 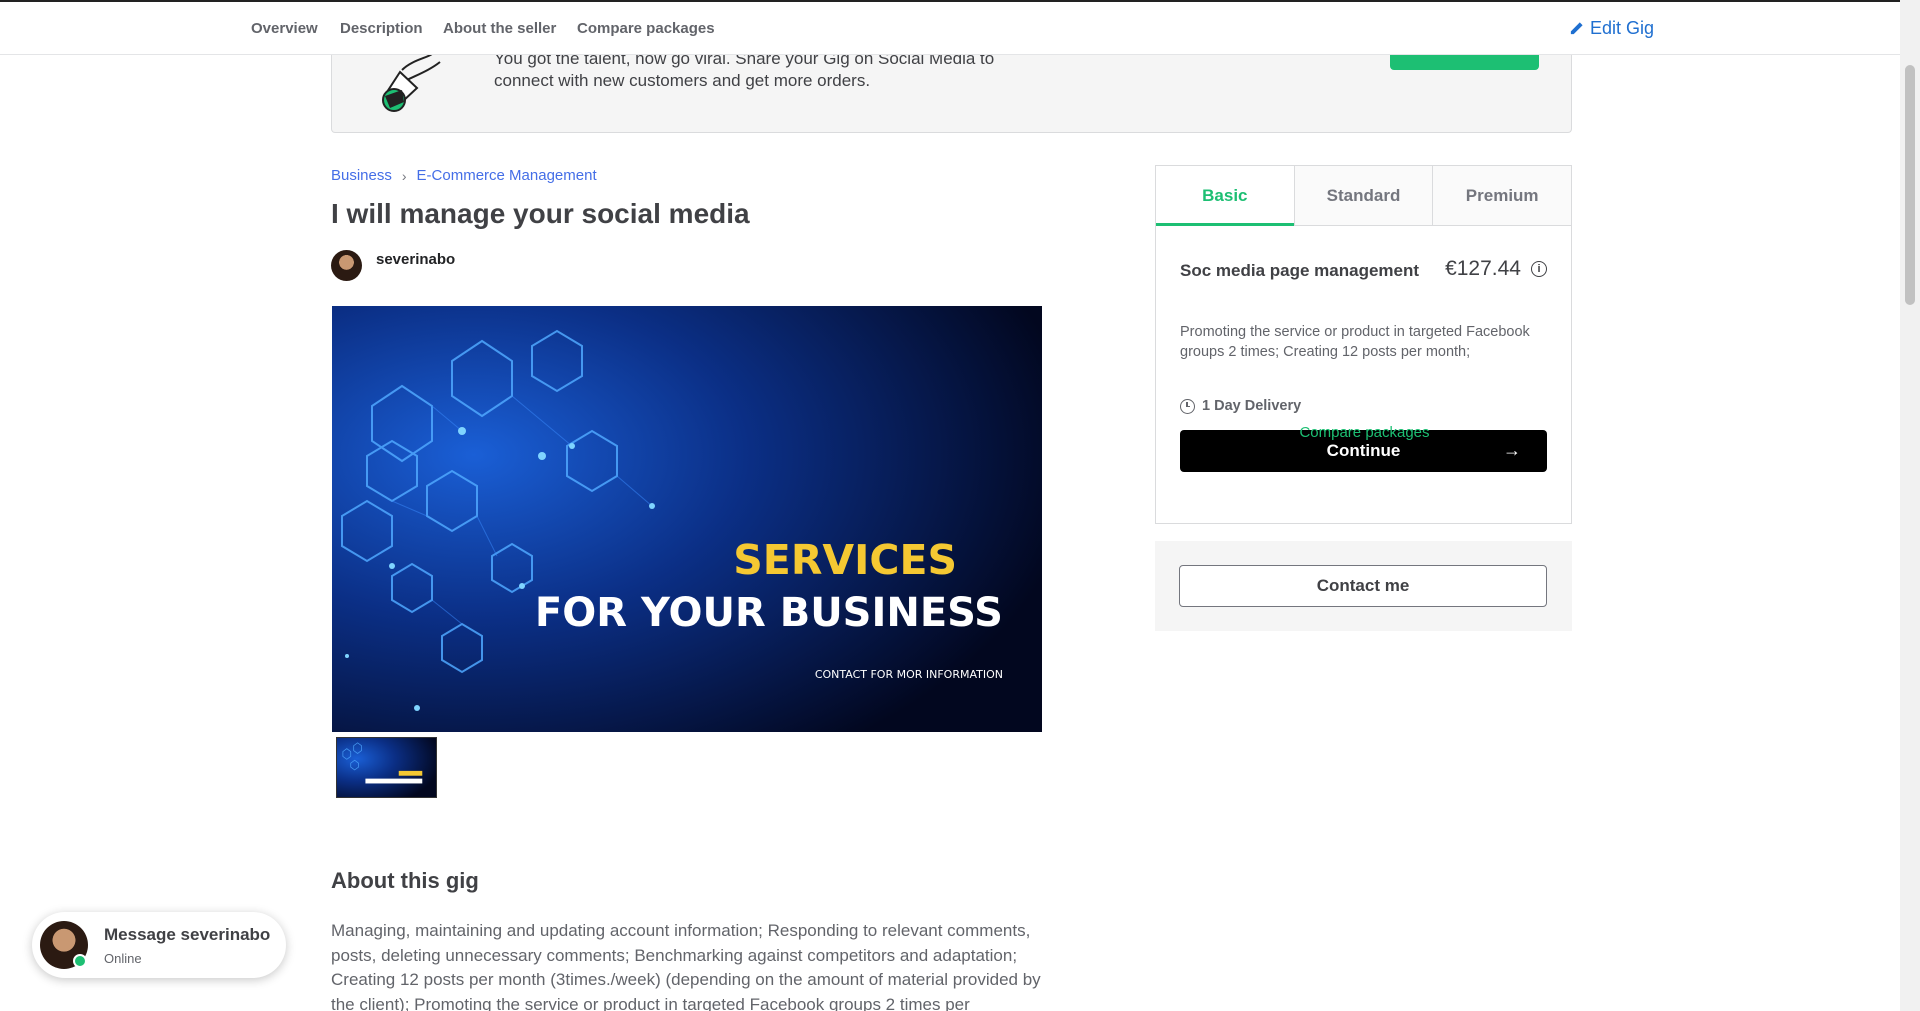 I want to click on tab-premium: Premium, so click(x=1502, y=195).